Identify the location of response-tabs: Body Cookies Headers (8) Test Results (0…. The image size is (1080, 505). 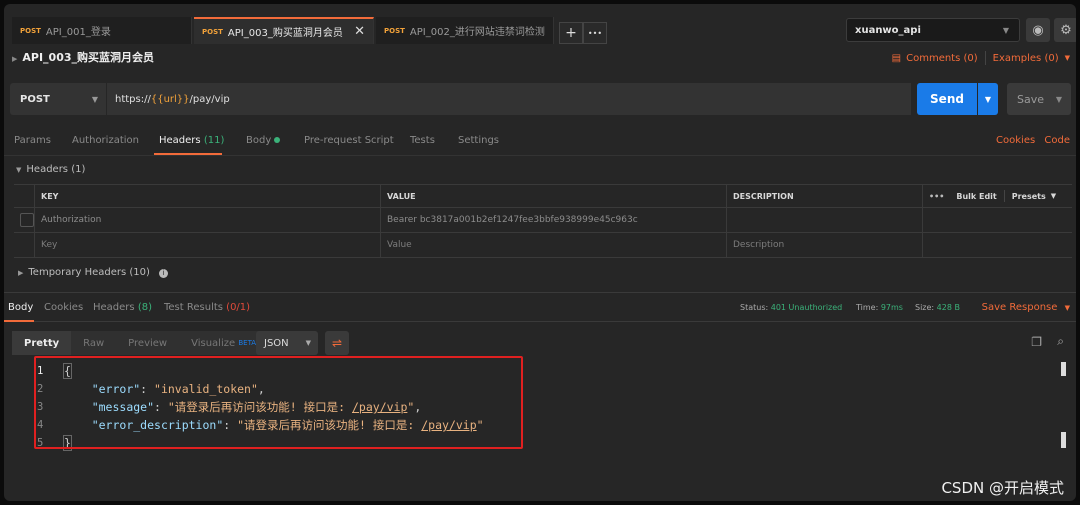
(540, 307).